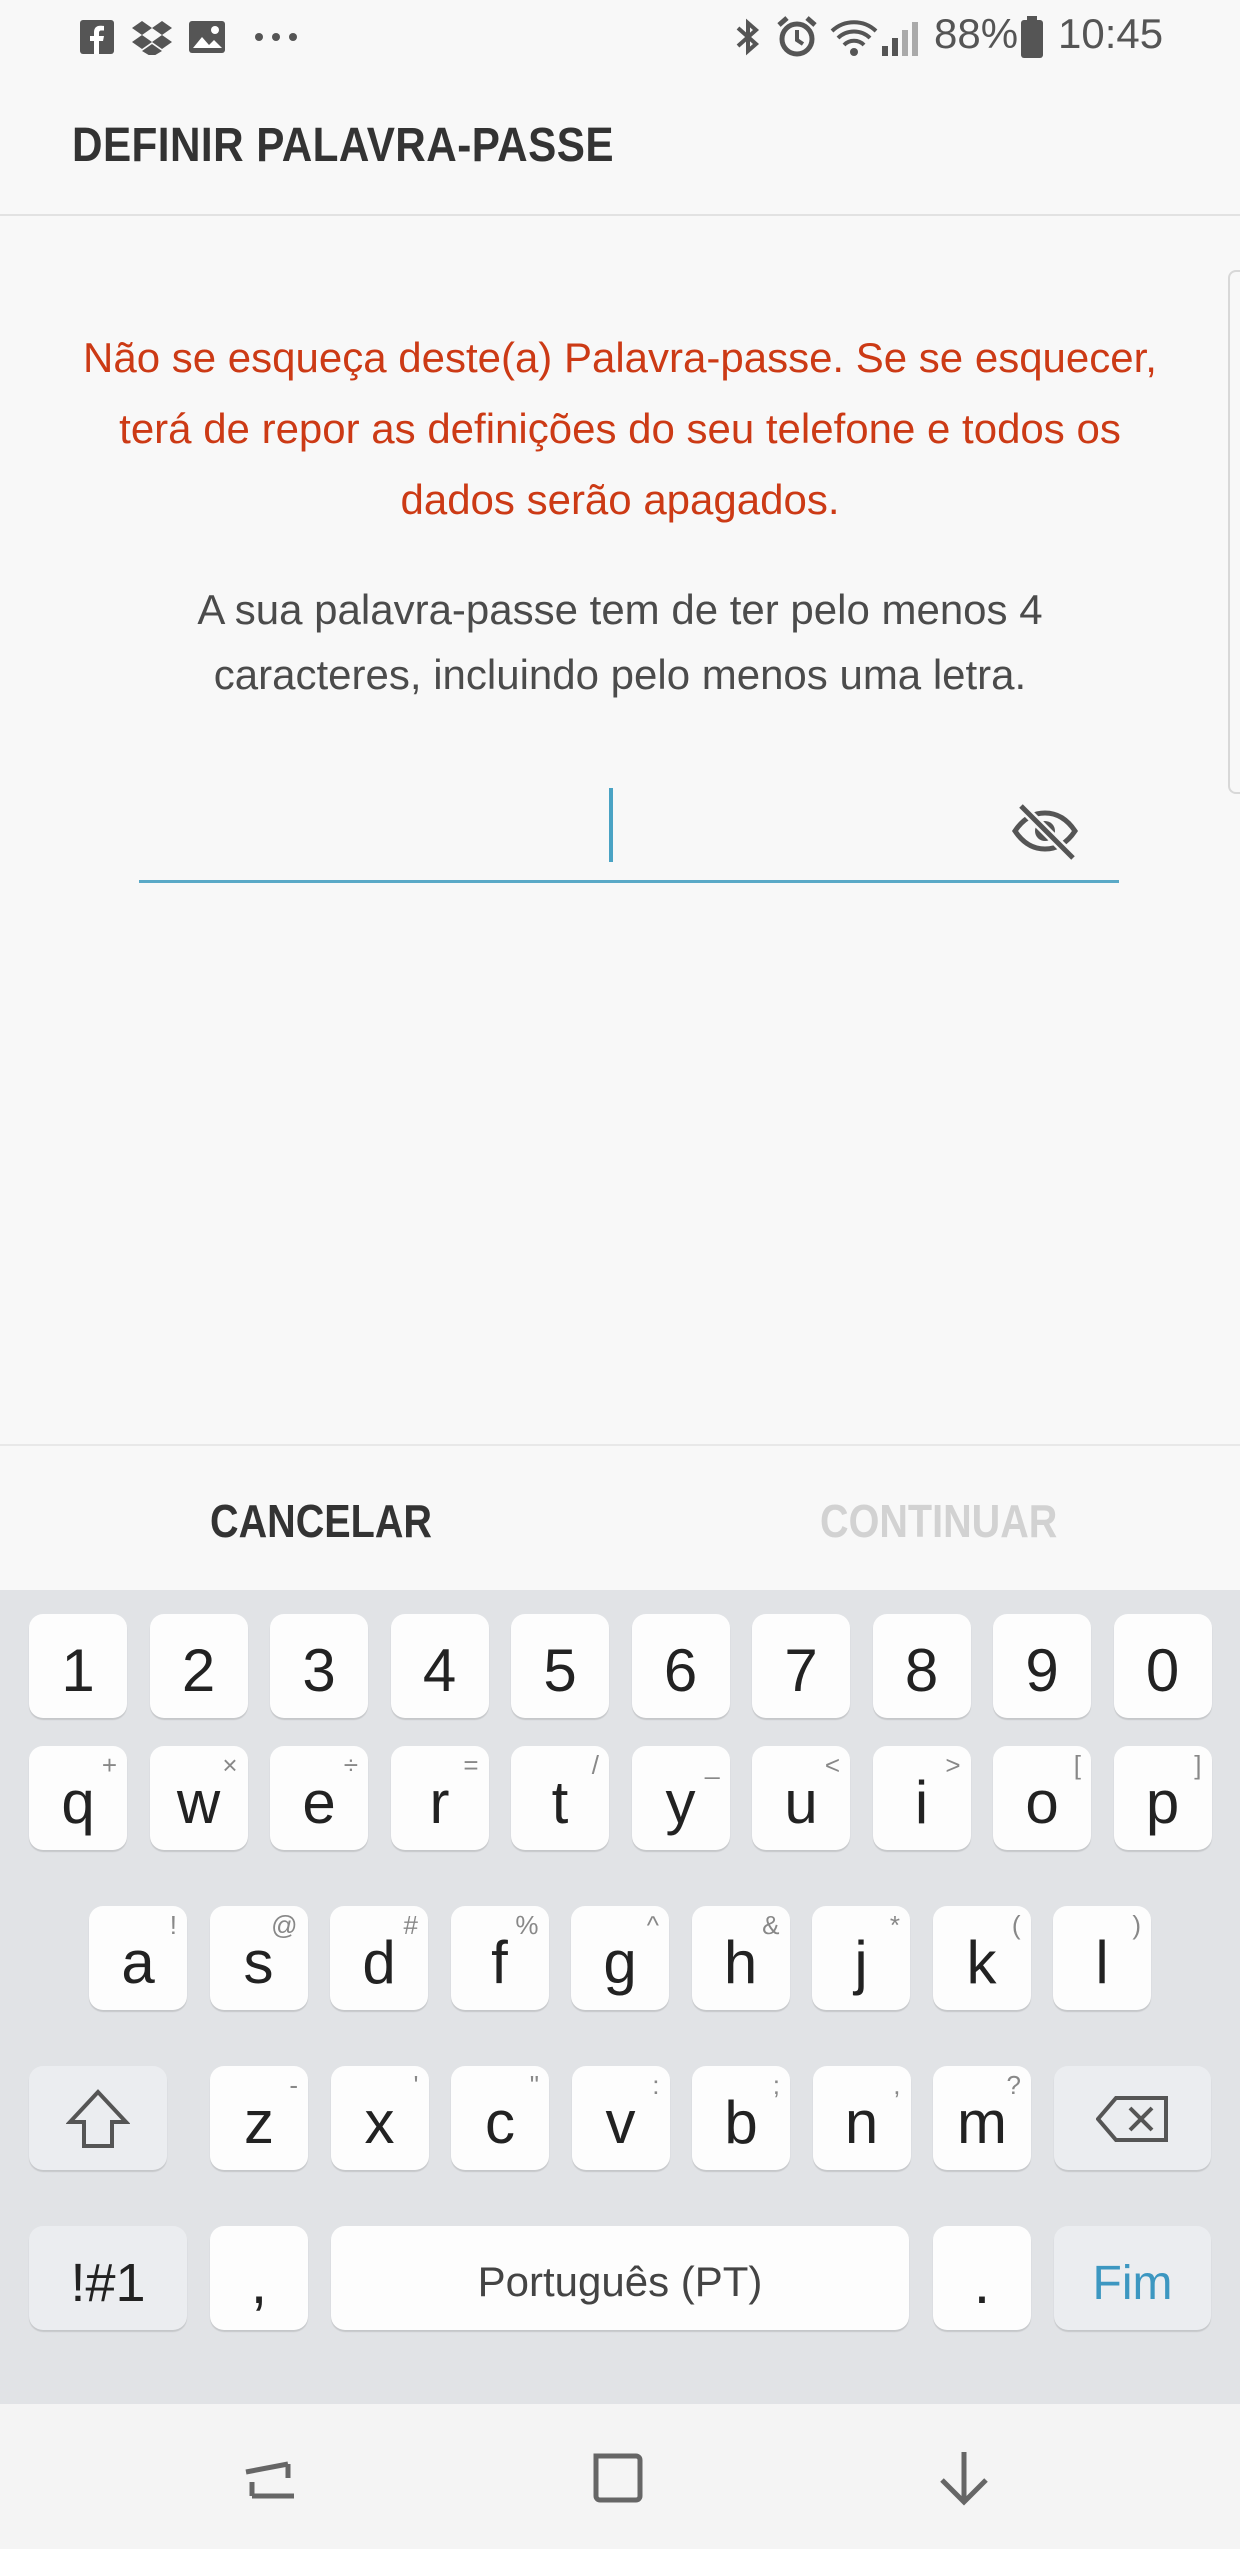 The image size is (1240, 2549). Describe the element at coordinates (620, 1518) in the screenshot. I see `action-bar: CANCELAR CONTINUAR` at that location.